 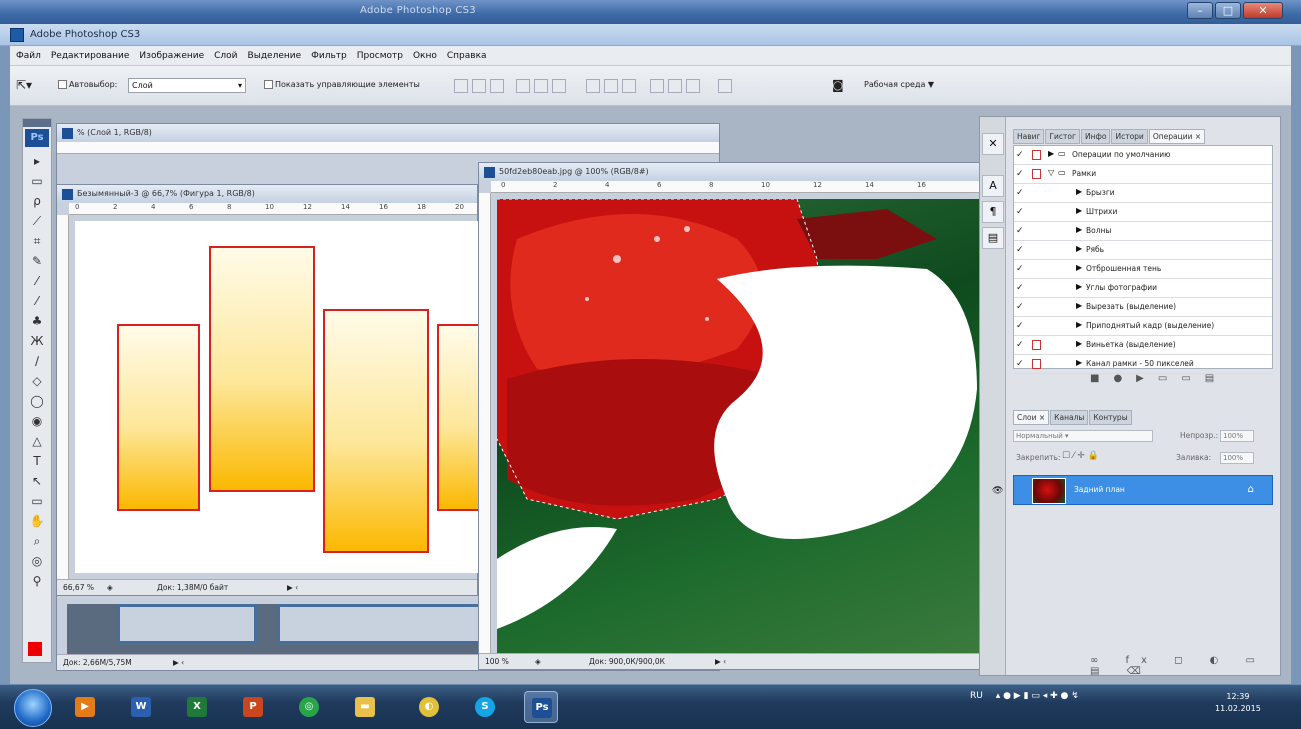 I want to click on doc-bars-zoom: 66,67 %, so click(x=78, y=587).